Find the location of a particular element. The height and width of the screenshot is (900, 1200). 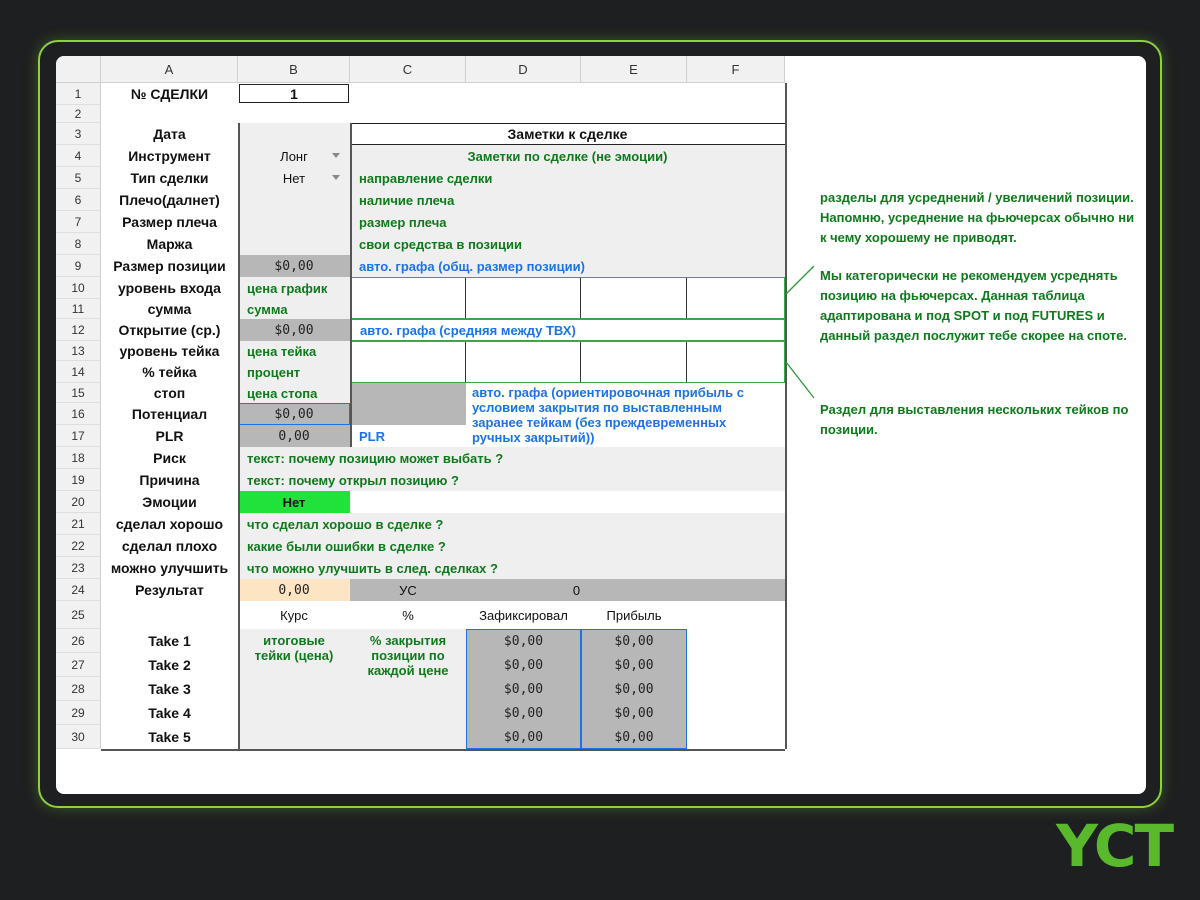

cell-a6: Плечо(далнет) is located at coordinates (169, 200).